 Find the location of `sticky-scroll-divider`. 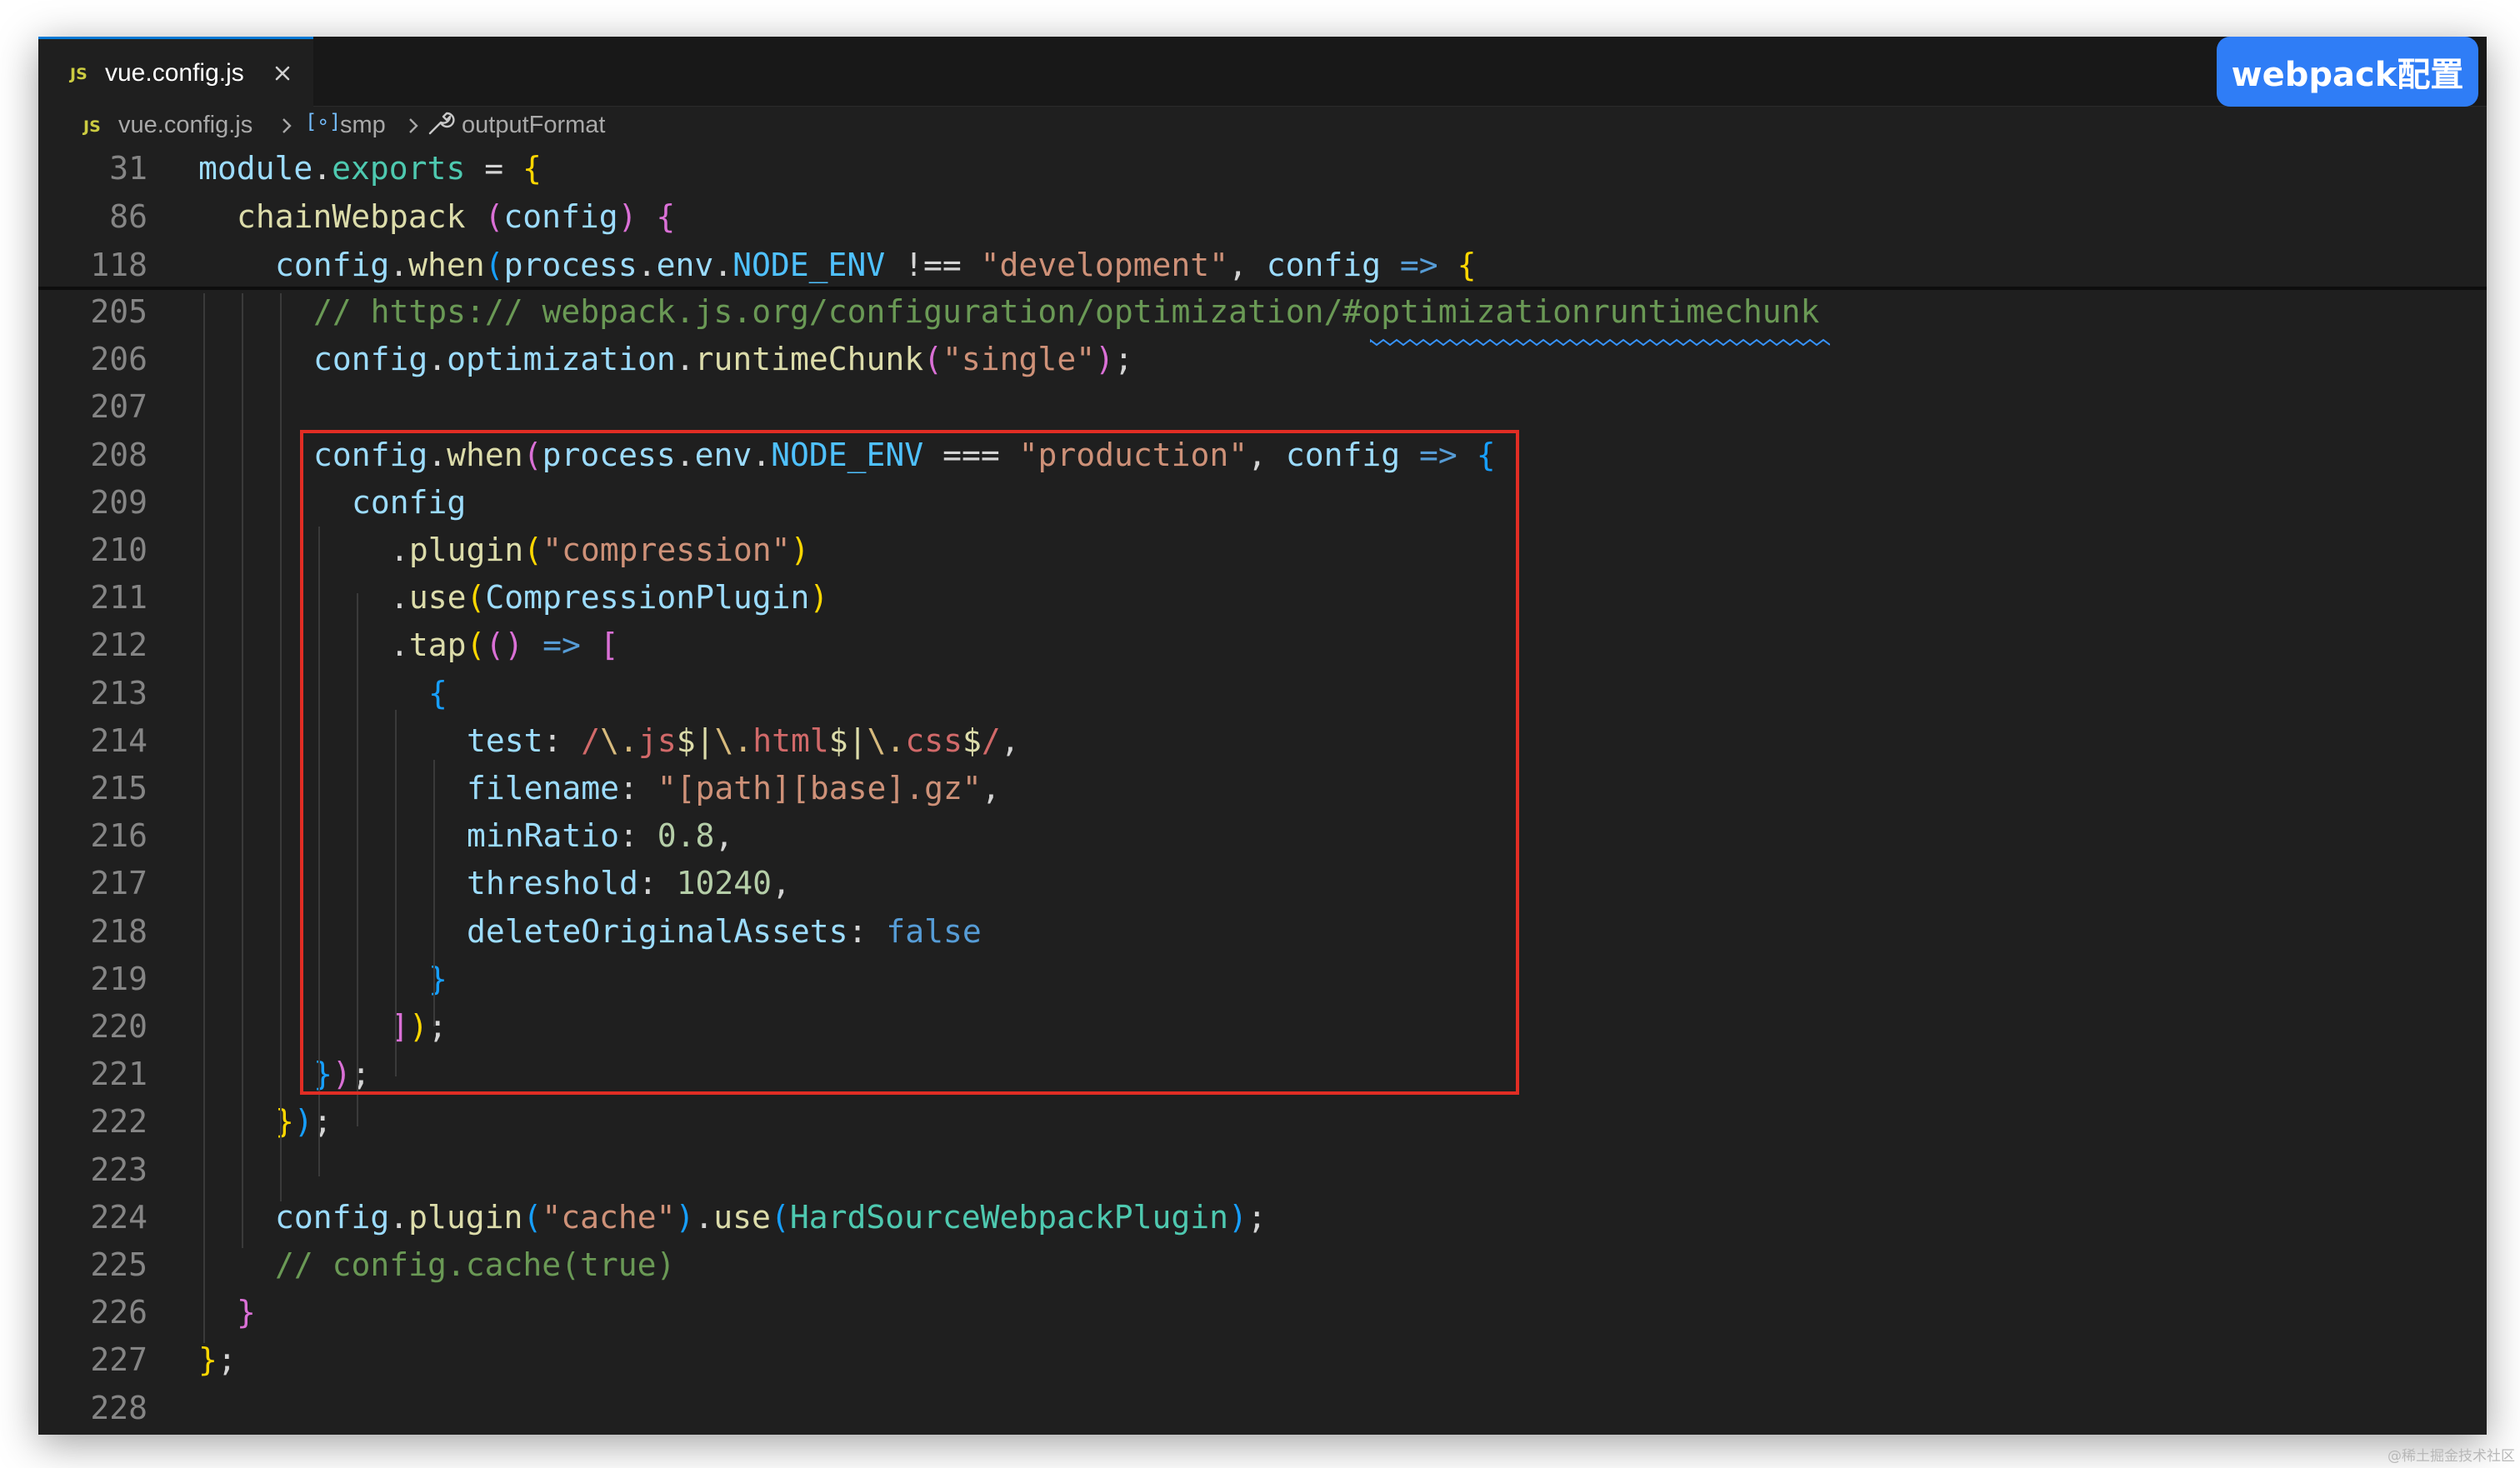

sticky-scroll-divider is located at coordinates (1262, 288).